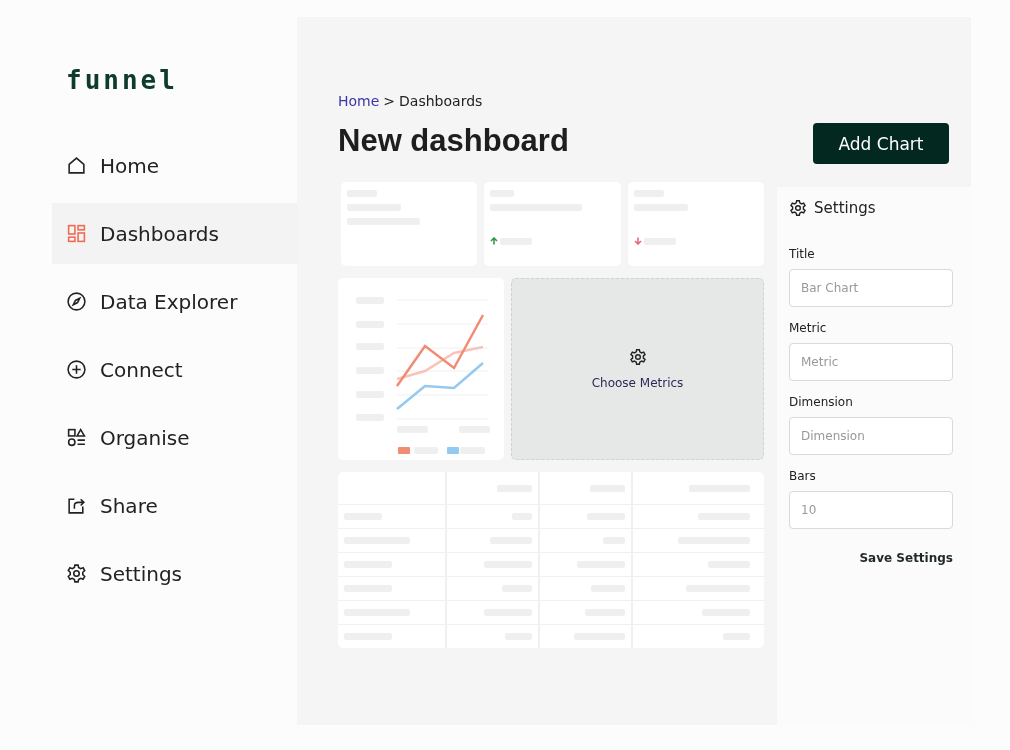  Describe the element at coordinates (802, 254) in the screenshot. I see `field-label: Title` at that location.